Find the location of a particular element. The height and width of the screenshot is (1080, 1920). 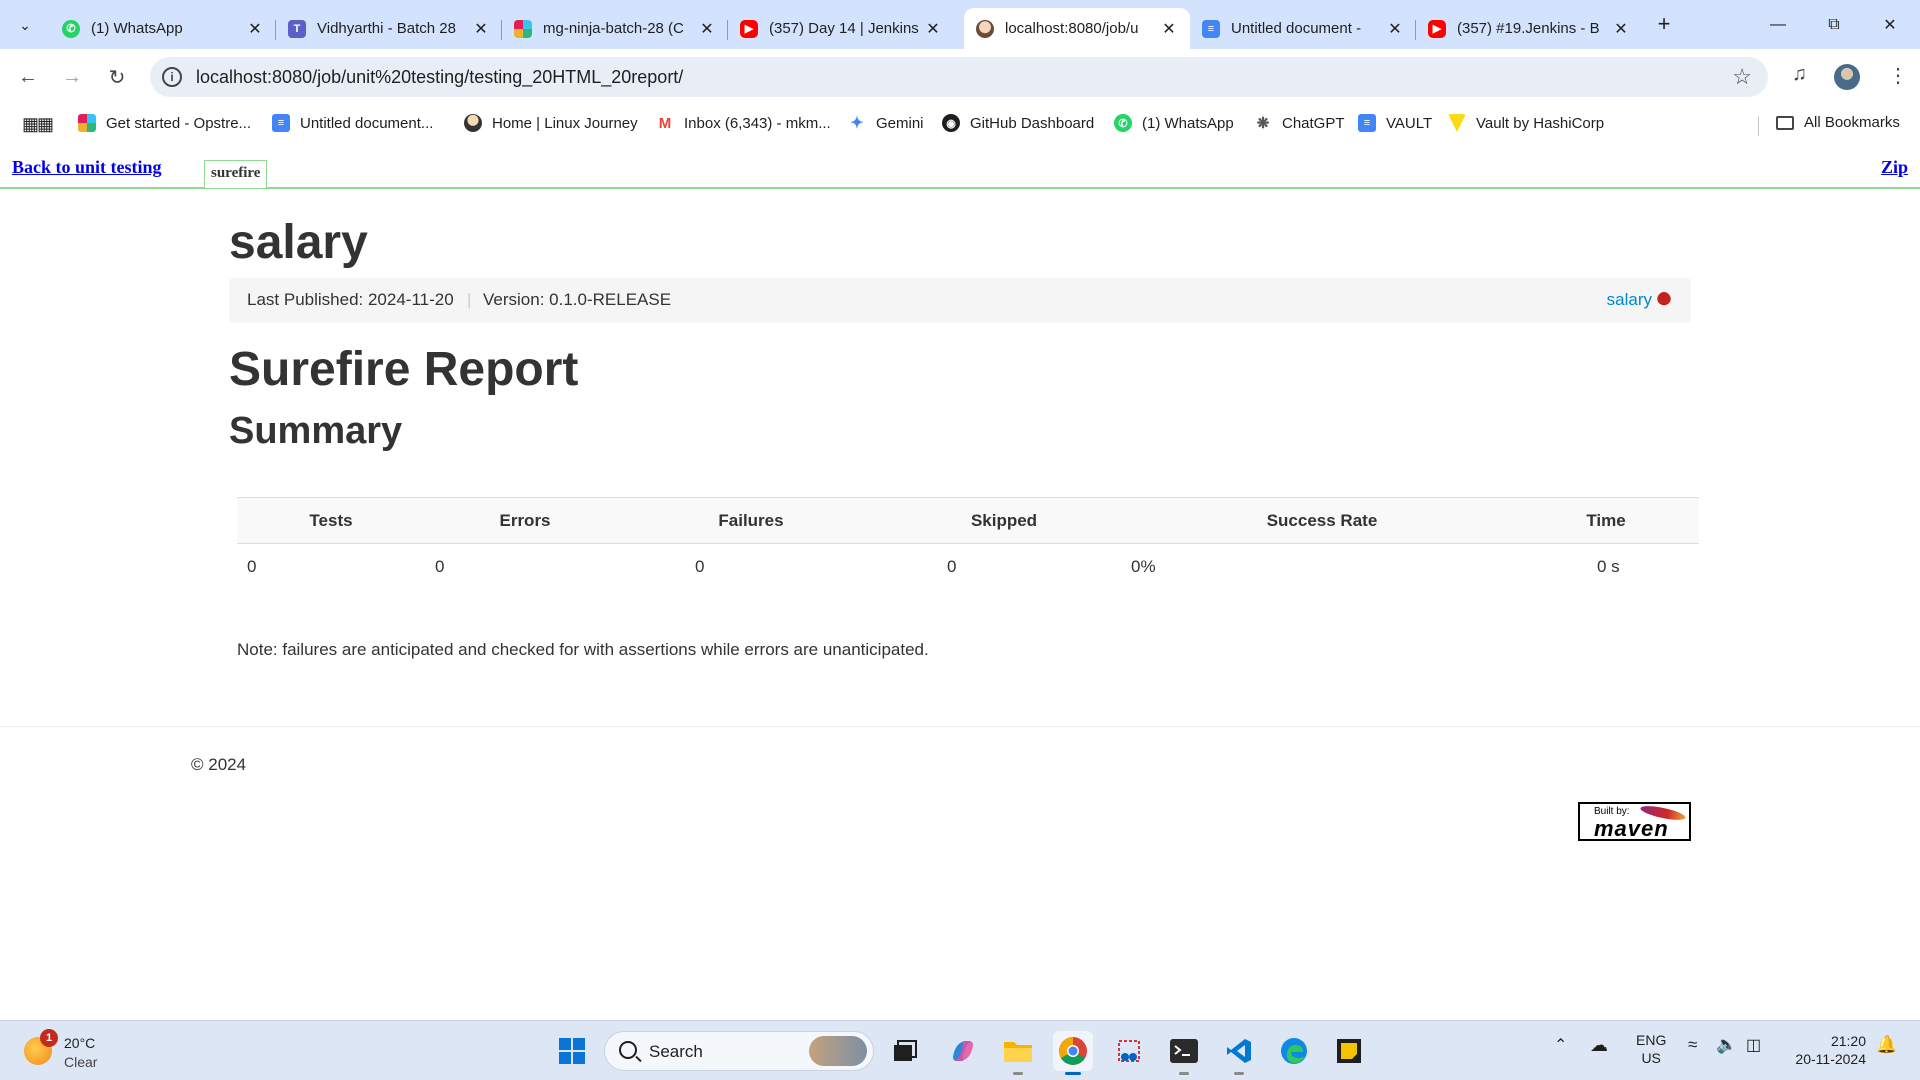

edge-icon is located at coordinates (1294, 1051).